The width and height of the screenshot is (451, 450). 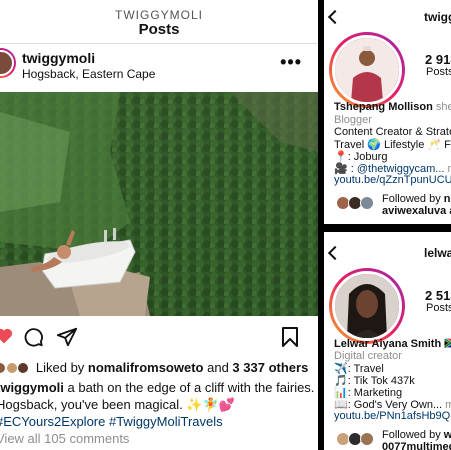 I want to click on profile-name: Lelwar Aiyana Smith 🇿🇦, so click(x=392, y=344).